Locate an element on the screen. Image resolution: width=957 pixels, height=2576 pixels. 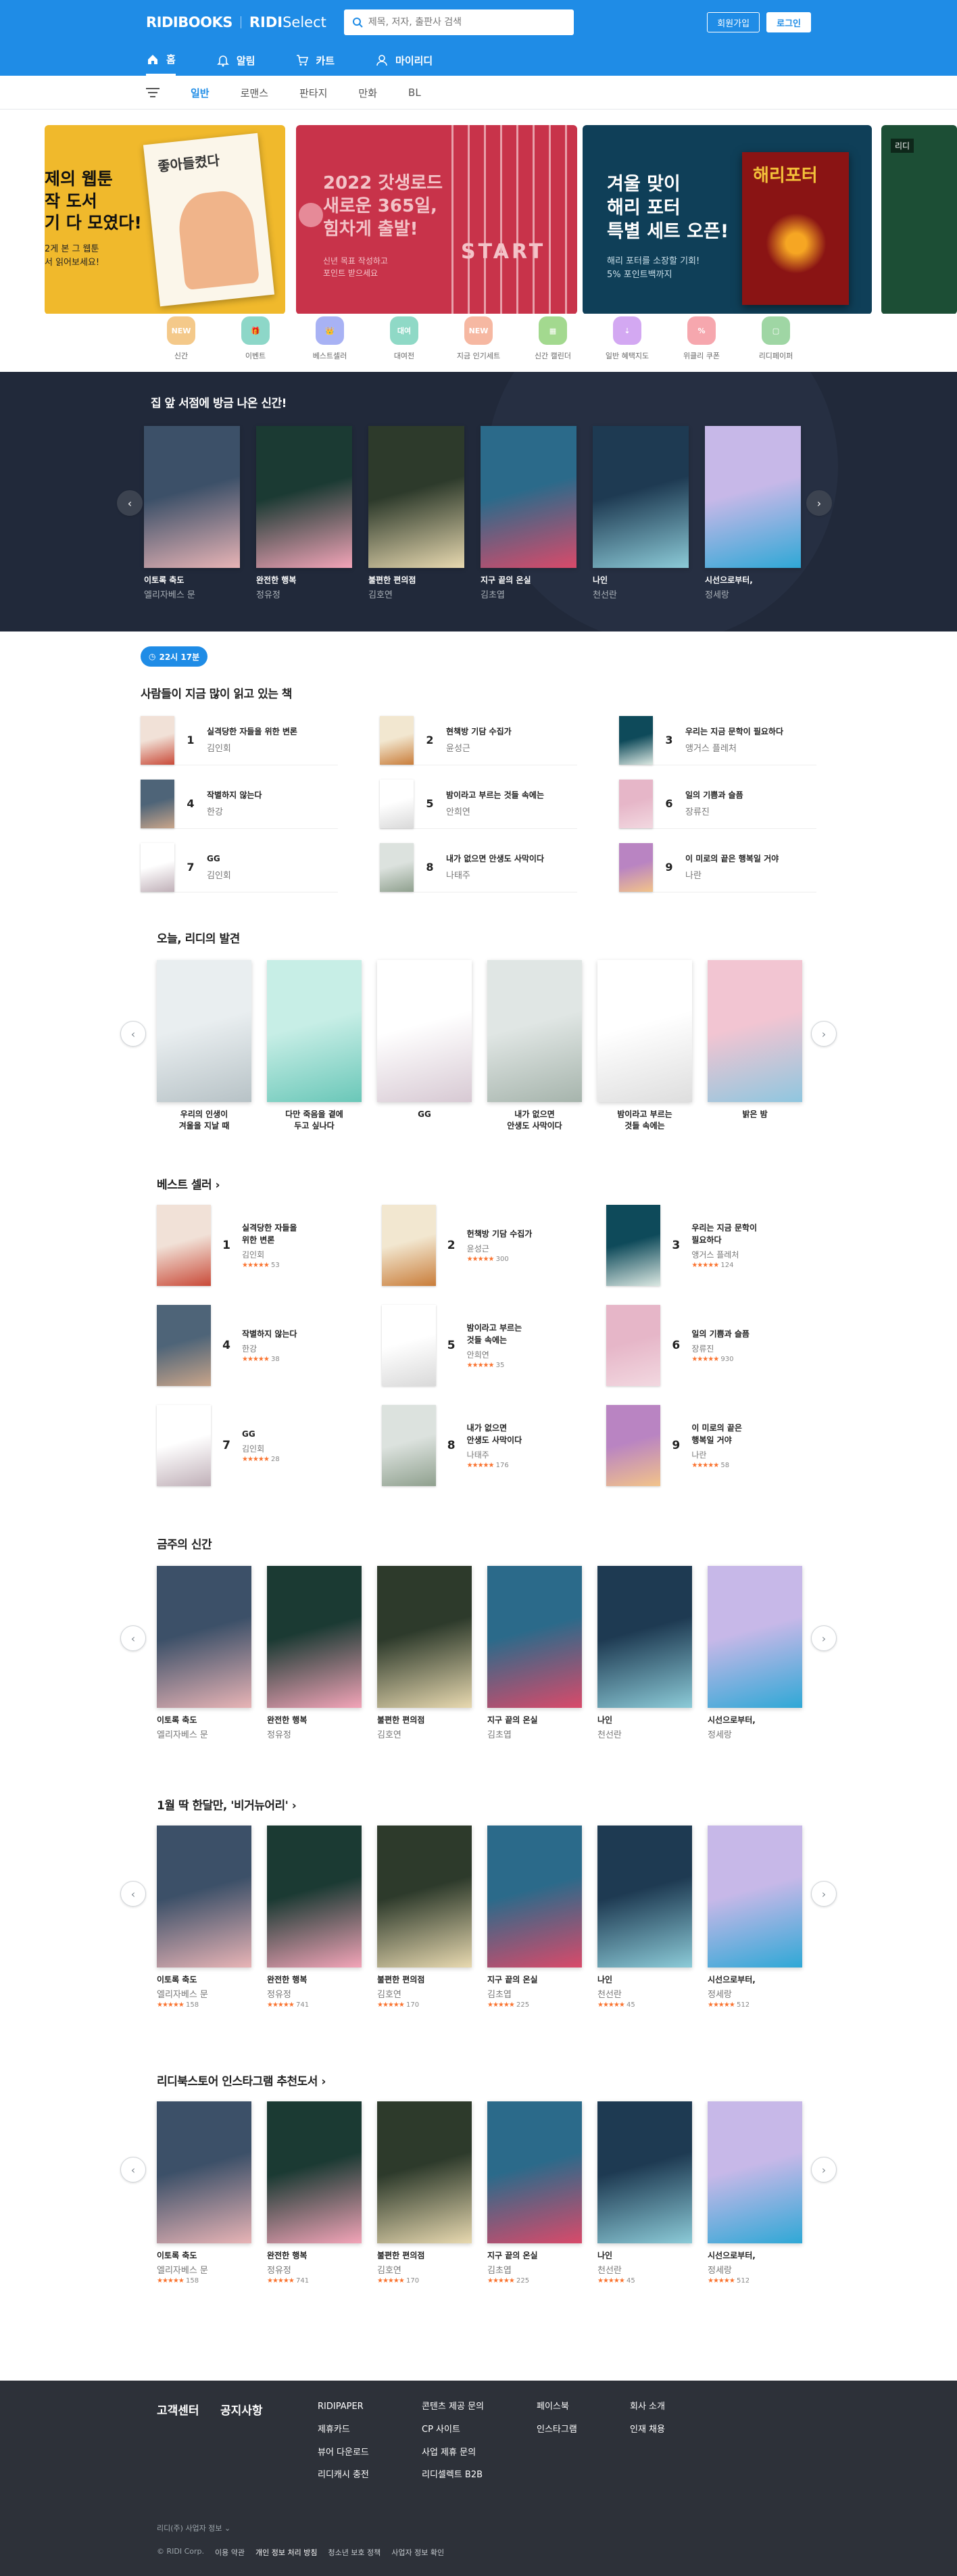
discovery-card: 우리의 인생이 겨울을 지날 때 is located at coordinates (204, 1046).